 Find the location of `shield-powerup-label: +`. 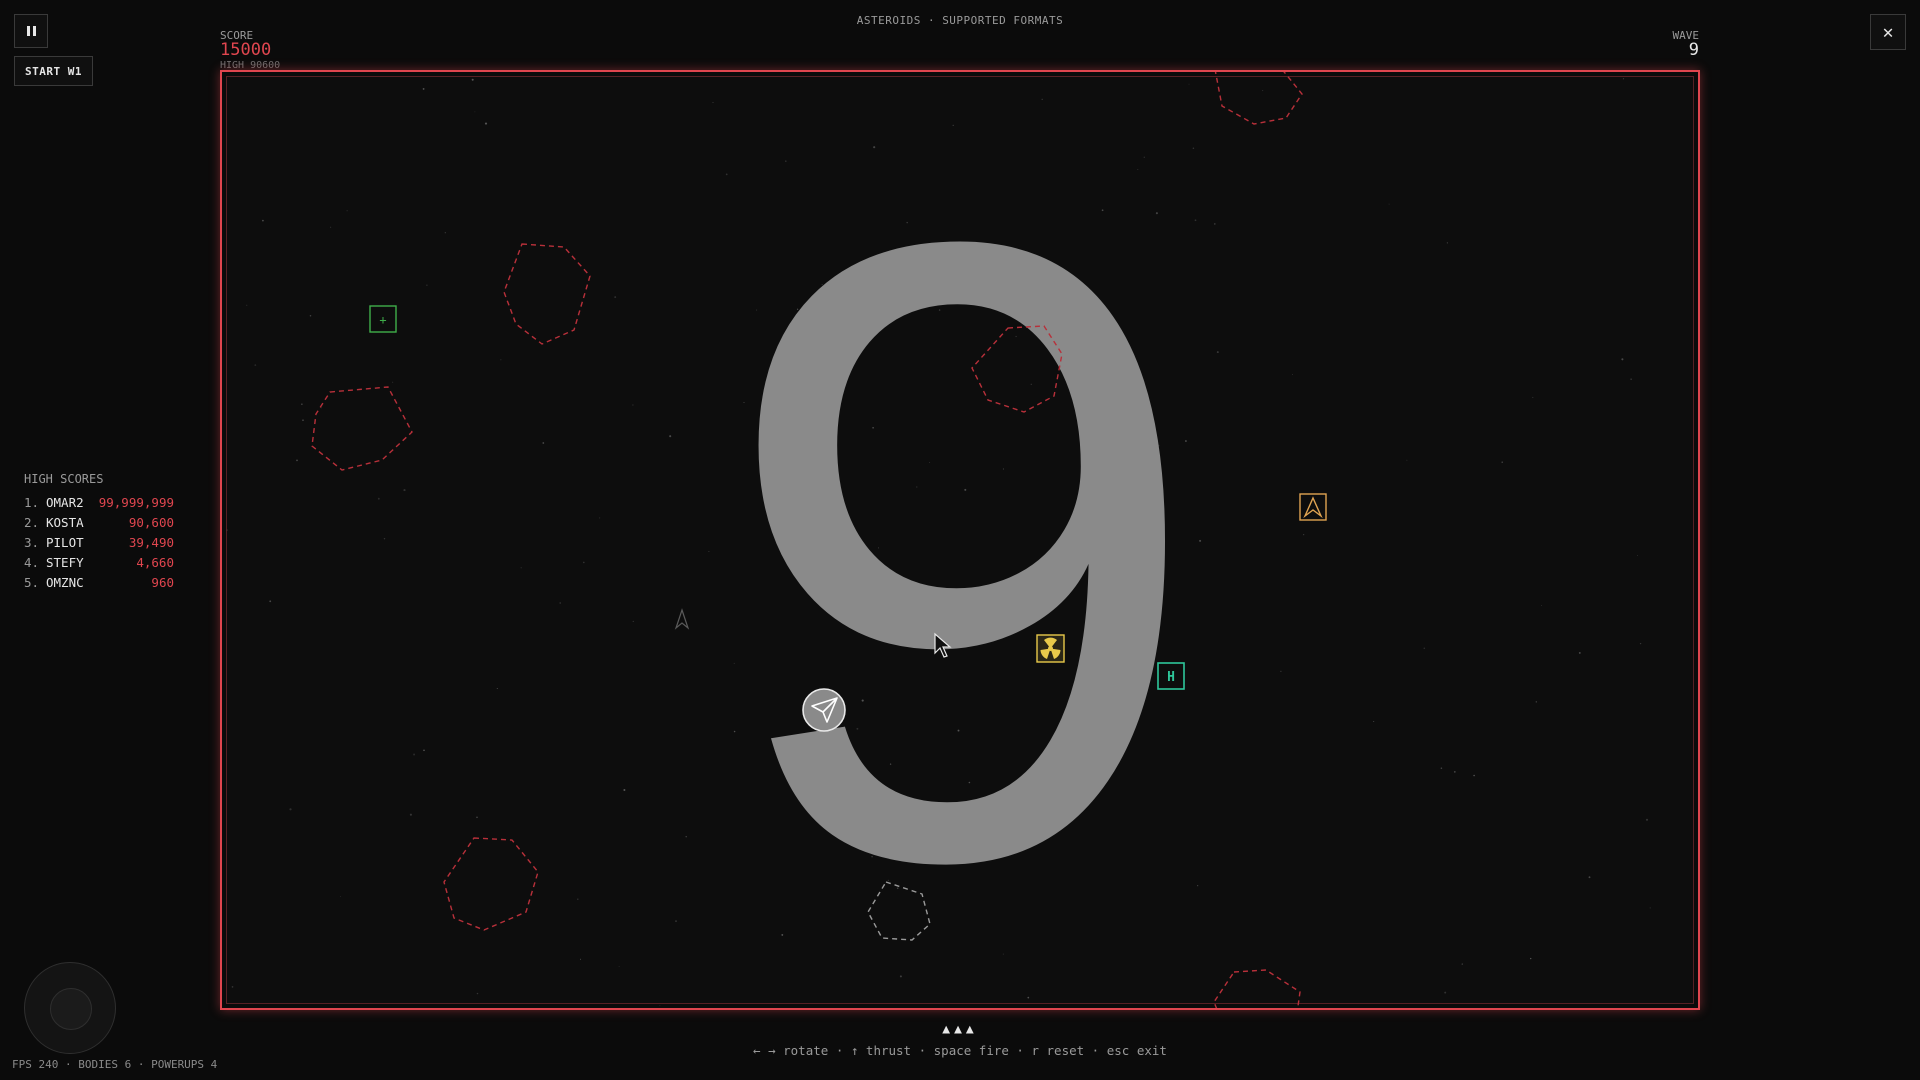

shield-powerup-label: + is located at coordinates (382, 320).